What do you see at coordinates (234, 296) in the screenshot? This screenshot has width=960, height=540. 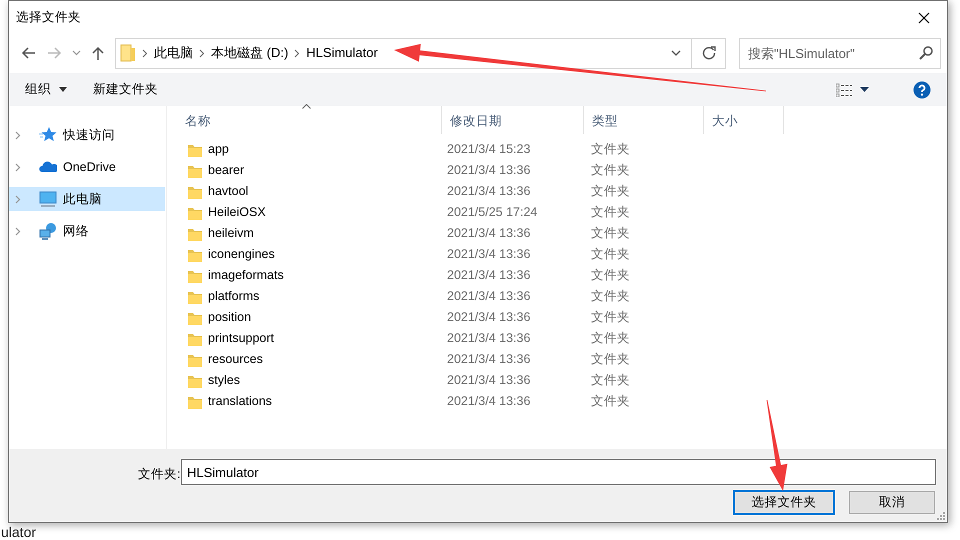 I see `file-name: platforms` at bounding box center [234, 296].